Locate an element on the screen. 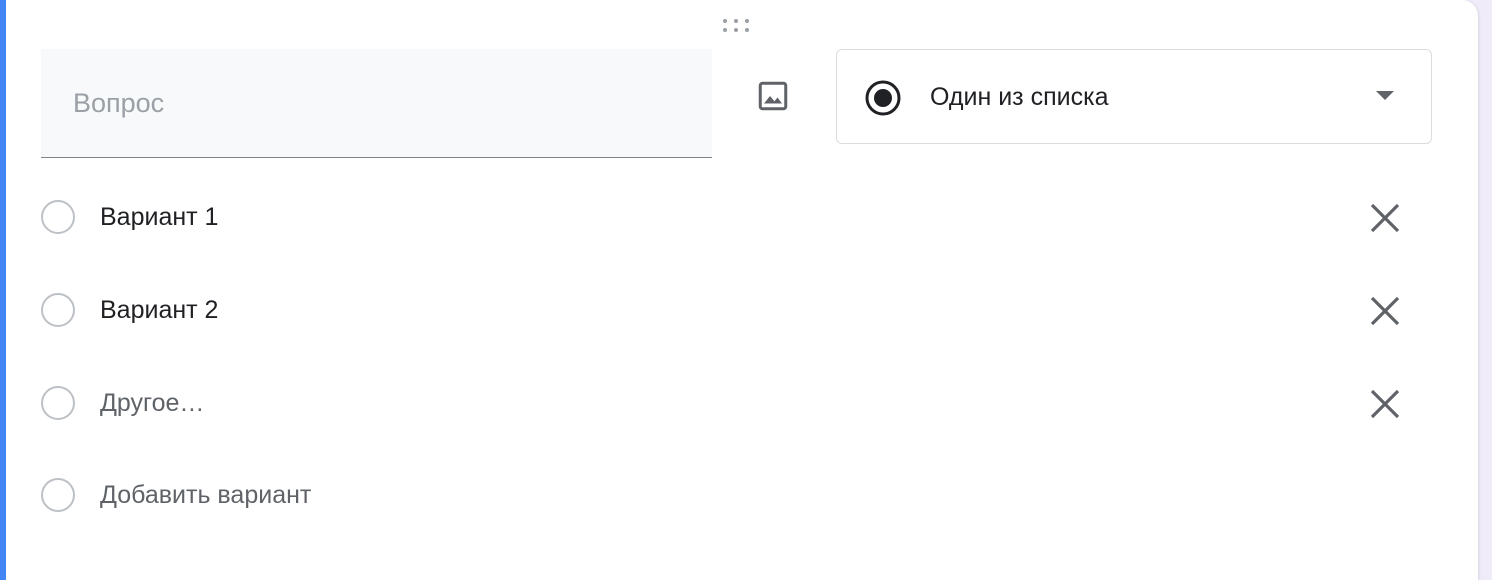 Image resolution: width=1492 pixels, height=580 pixels. add-option-button: Добавить вариант is located at coordinates (205, 495).